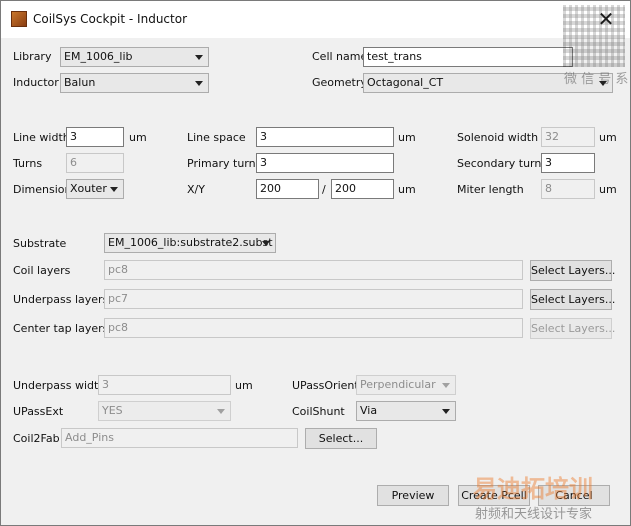 This screenshot has height=526, width=631. I want to click on geometry-label: Geometry, so click(339, 82).